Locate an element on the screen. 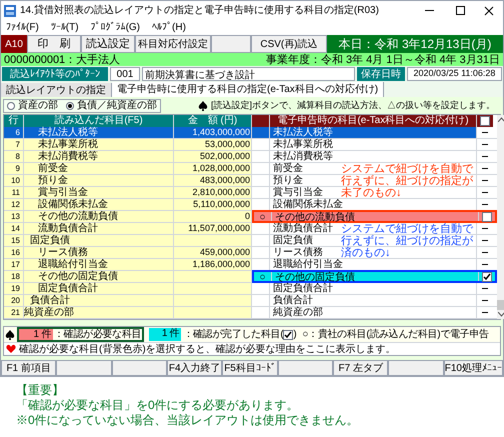 Image resolution: width=504 pixels, height=437 pixels. heart-icon is located at coordinates (11, 349).